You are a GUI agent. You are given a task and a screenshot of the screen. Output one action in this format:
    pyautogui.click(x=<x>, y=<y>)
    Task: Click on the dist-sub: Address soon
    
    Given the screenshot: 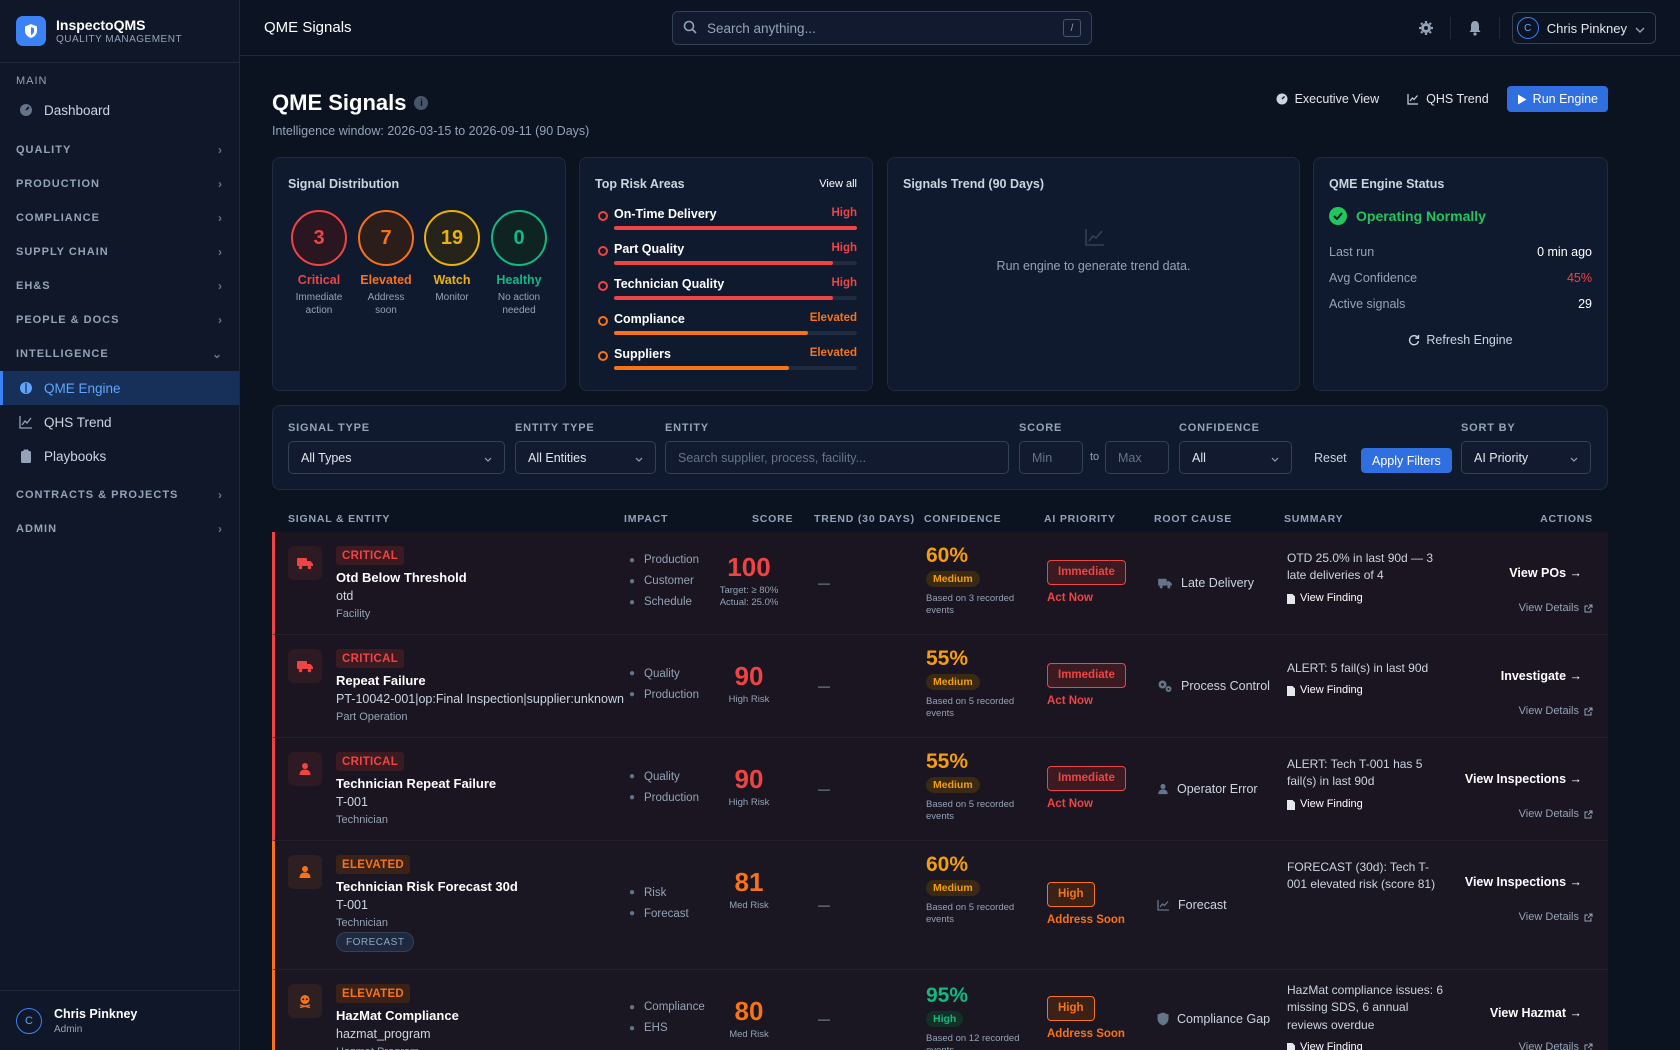 What is the action you would take?
    pyautogui.click(x=386, y=304)
    